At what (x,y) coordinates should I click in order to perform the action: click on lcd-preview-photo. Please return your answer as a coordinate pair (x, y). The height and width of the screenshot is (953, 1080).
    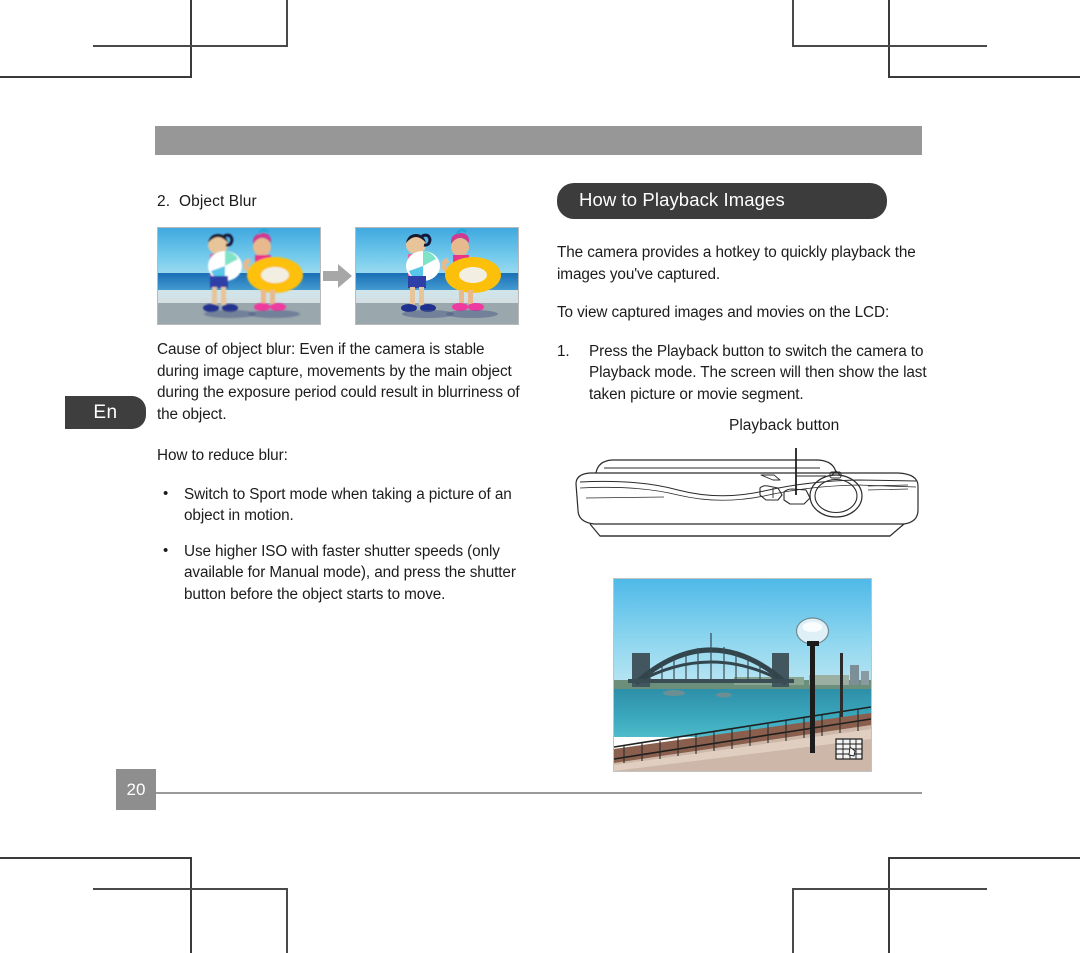
    Looking at the image, I should click on (742, 675).